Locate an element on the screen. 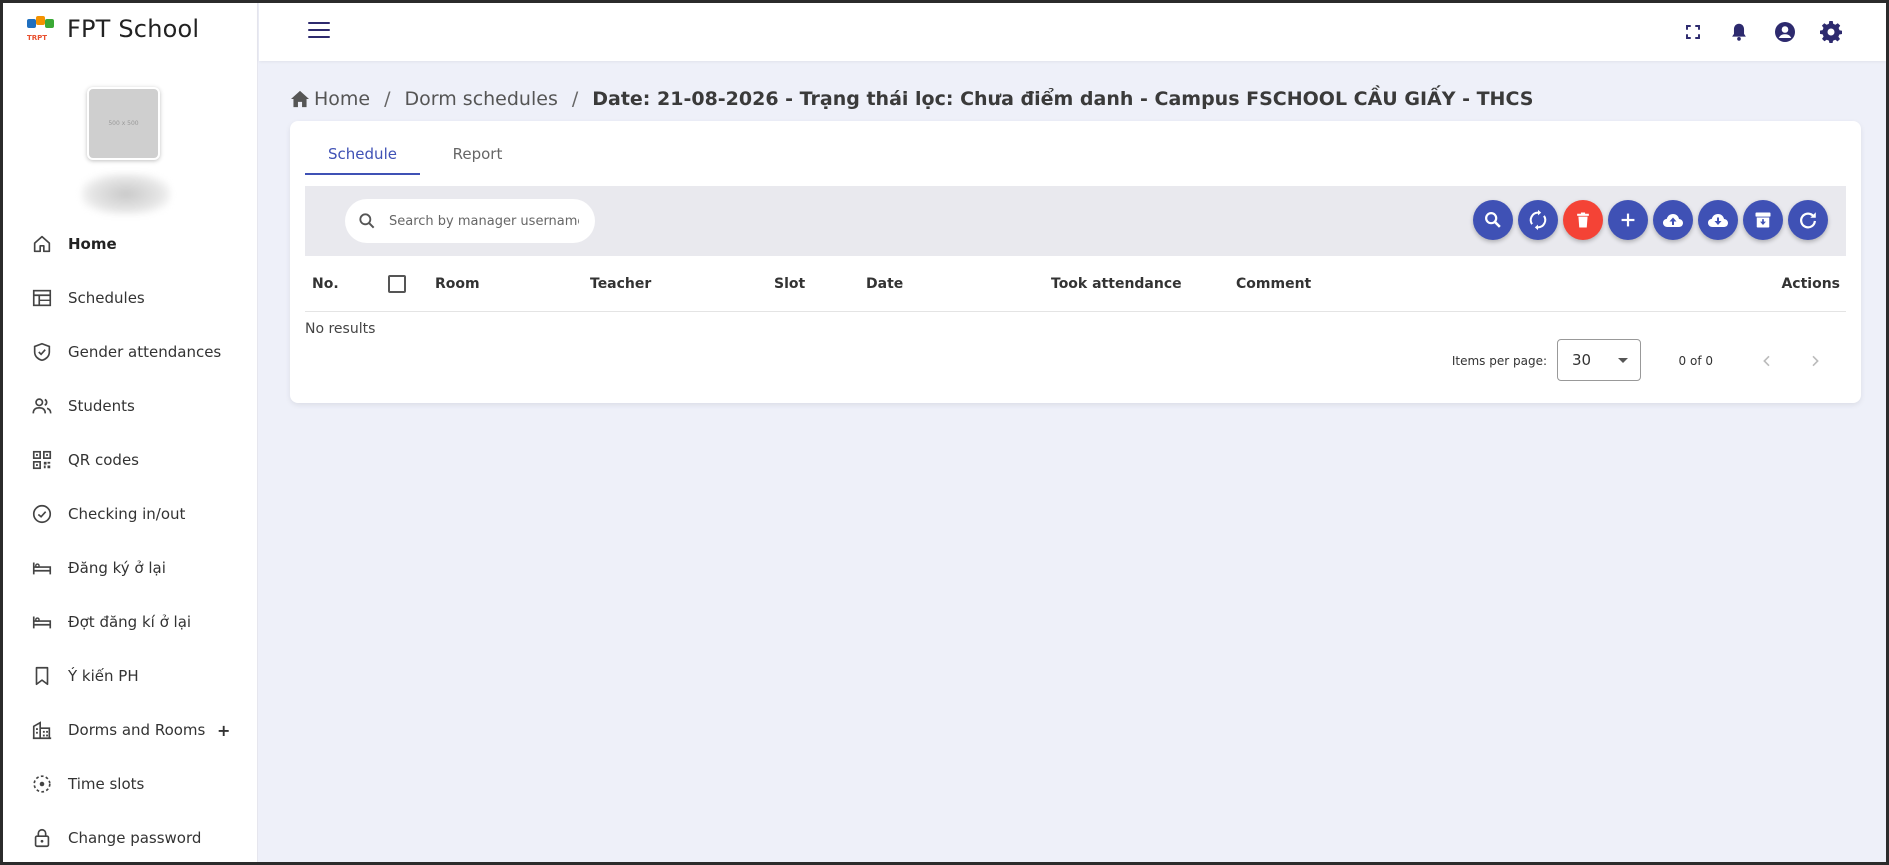 The width and height of the screenshot is (1889, 865). sidebar-item-label: Time slots is located at coordinates (106, 784).